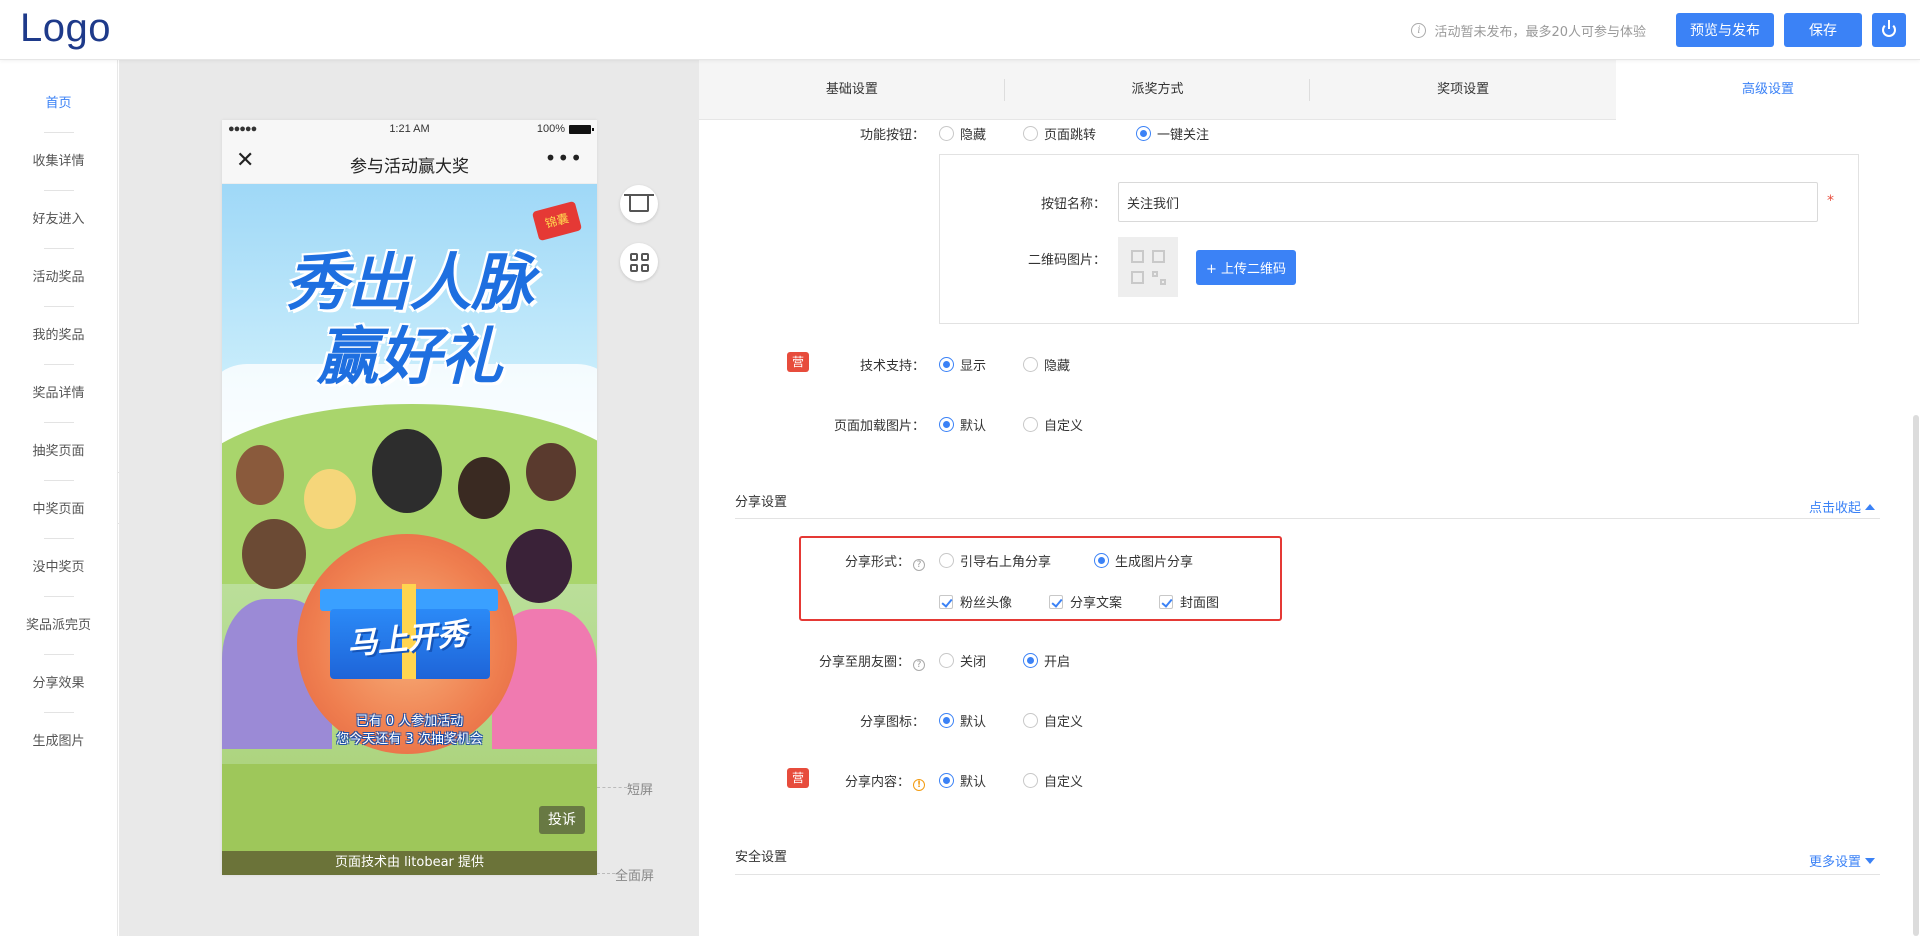 The height and width of the screenshot is (936, 1920). Describe the element at coordinates (1148, 267) in the screenshot. I see `qr-code-placeholder-icon` at that location.